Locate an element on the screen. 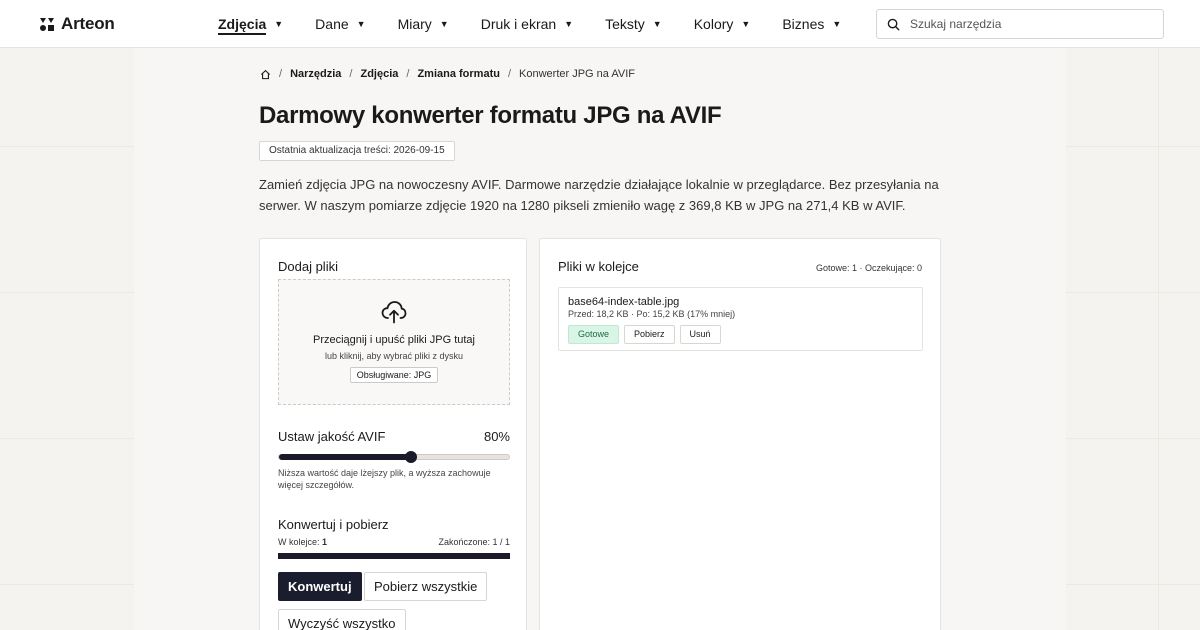 Image resolution: width=1200 pixels, height=630 pixels. nav-item-druk: Druk i ekran ▼ is located at coordinates (527, 24).